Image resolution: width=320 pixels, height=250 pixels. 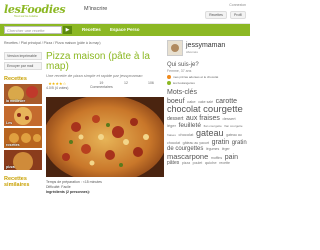 What do you see at coordinates (223, 109) in the screenshot?
I see `keyword-tag: courgette` at bounding box center [223, 109].